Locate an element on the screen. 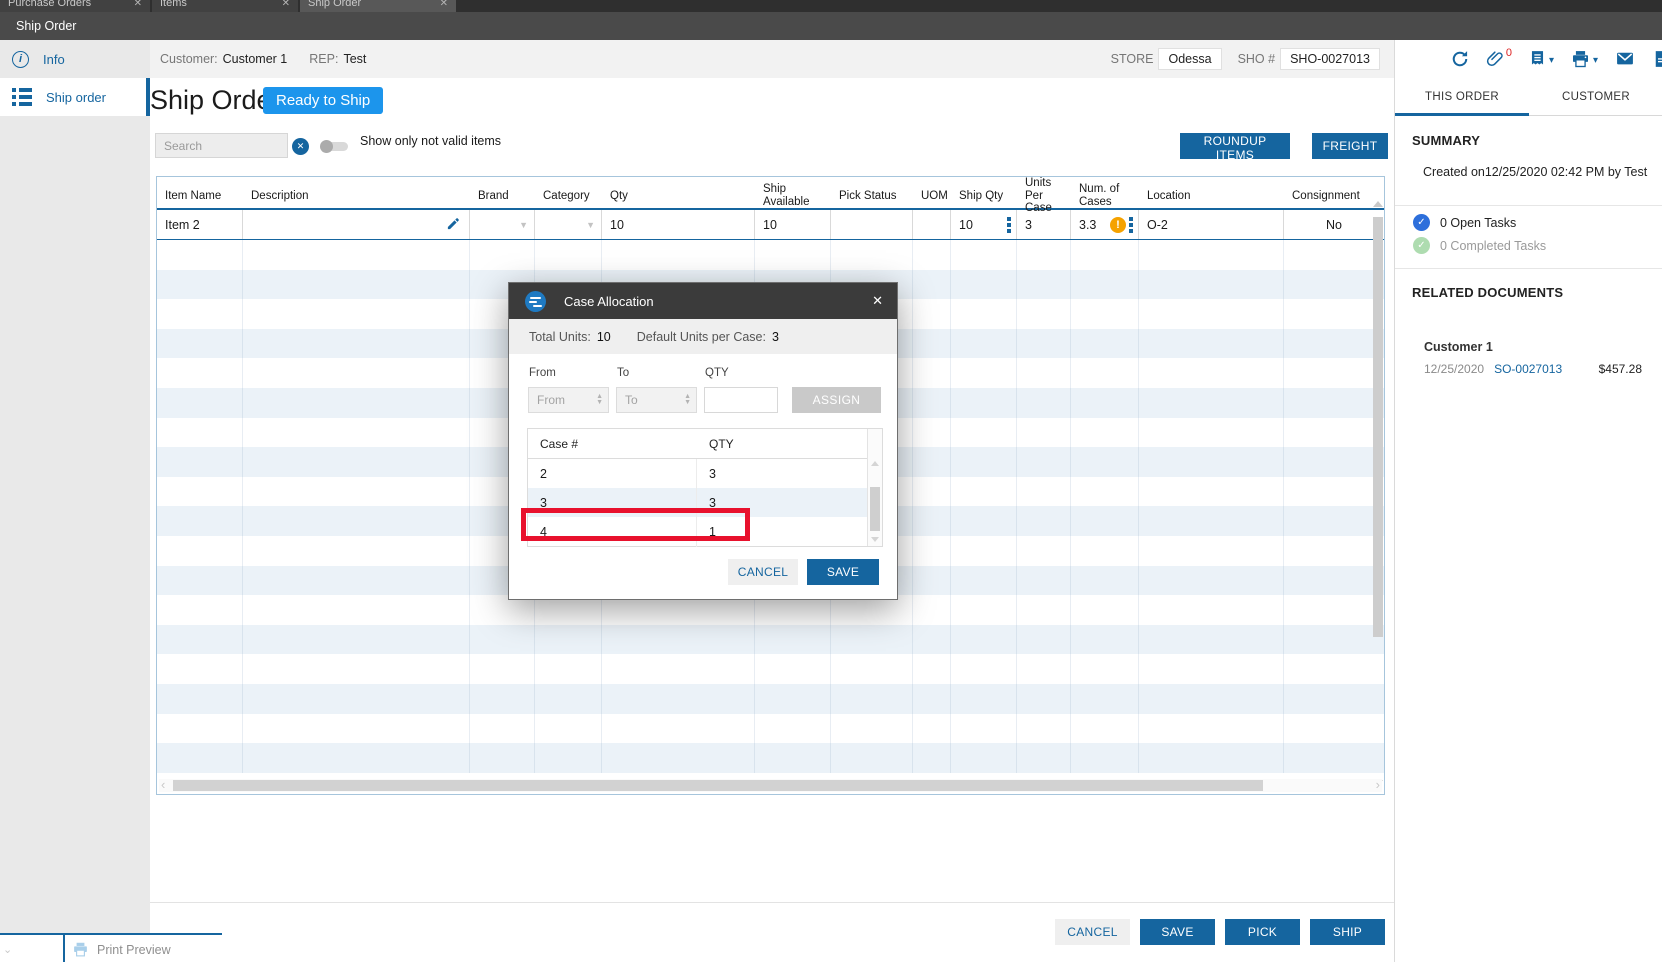 The image size is (1662, 962). email-icon is located at coordinates (1625, 59).